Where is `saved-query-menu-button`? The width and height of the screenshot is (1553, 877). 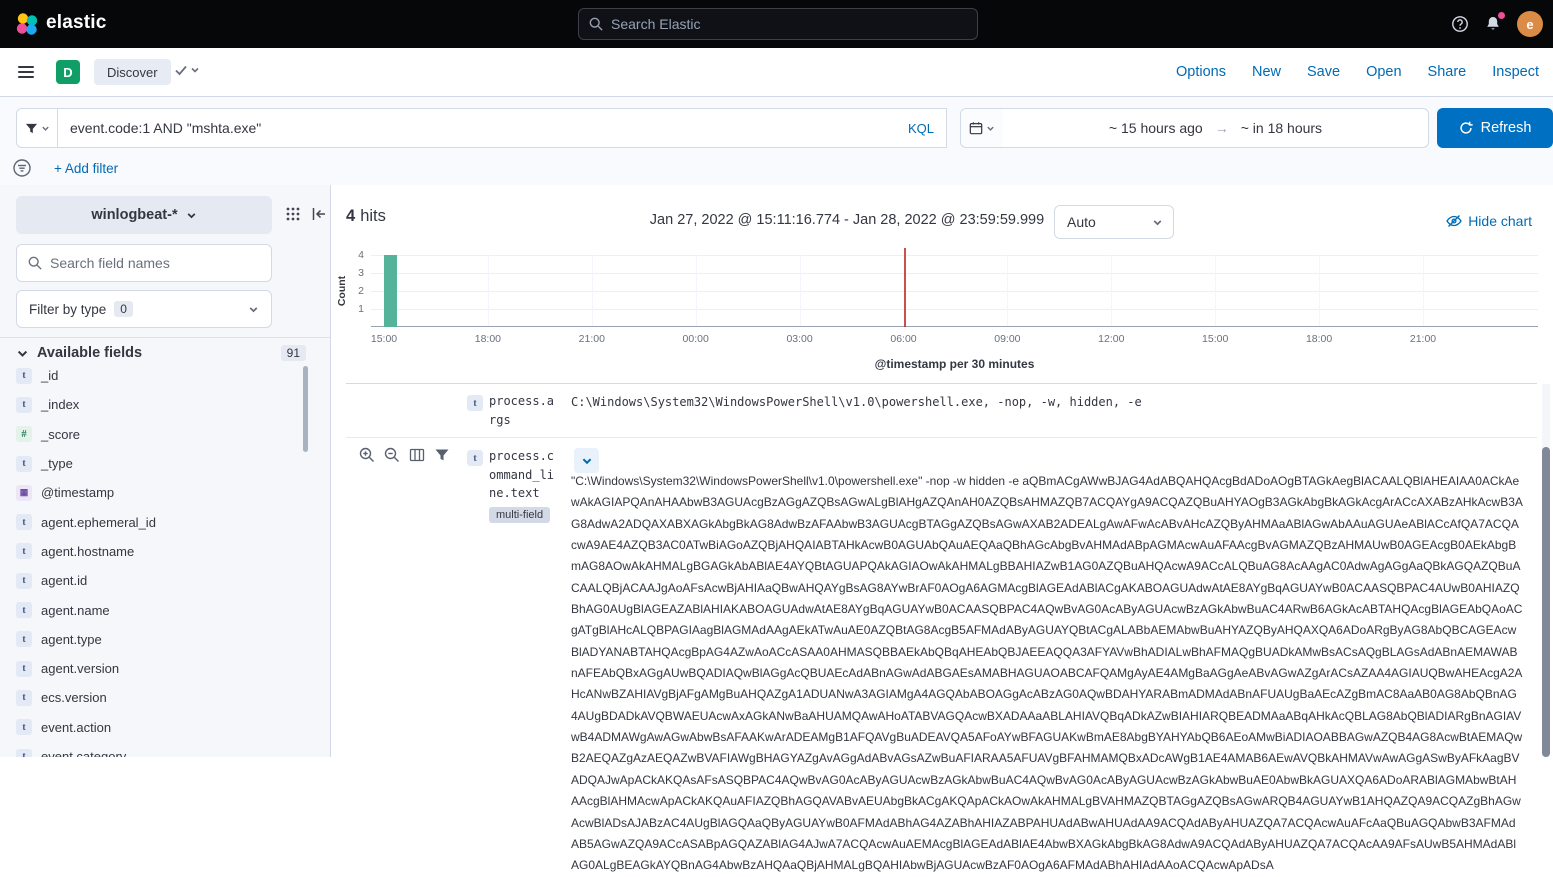 saved-query-menu-button is located at coordinates (37, 128).